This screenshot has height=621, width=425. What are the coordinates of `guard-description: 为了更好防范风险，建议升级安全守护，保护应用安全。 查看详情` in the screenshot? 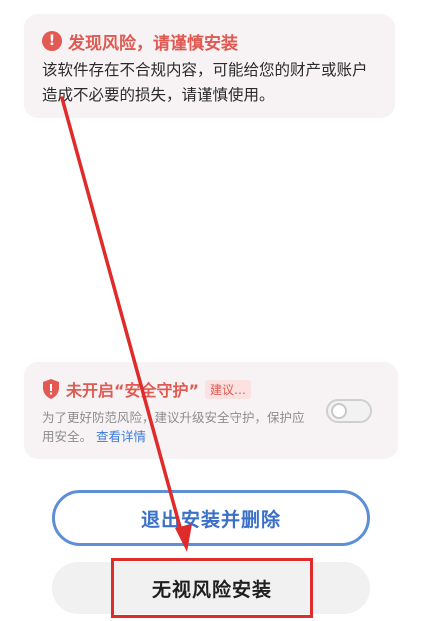 It's located at (177, 427).